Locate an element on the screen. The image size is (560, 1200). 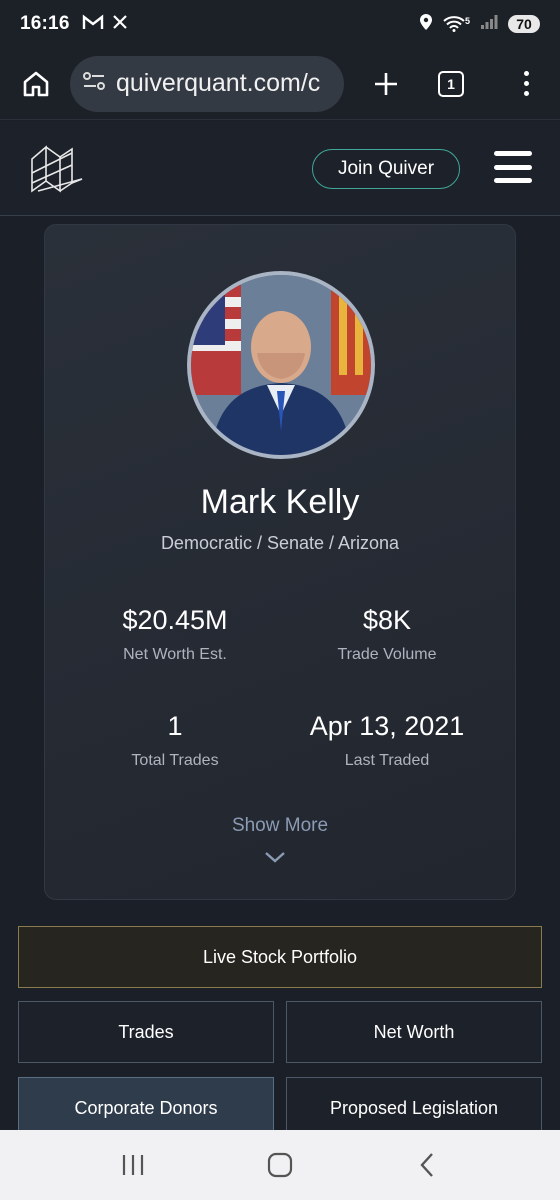
x-icon is located at coordinates (120, 24).